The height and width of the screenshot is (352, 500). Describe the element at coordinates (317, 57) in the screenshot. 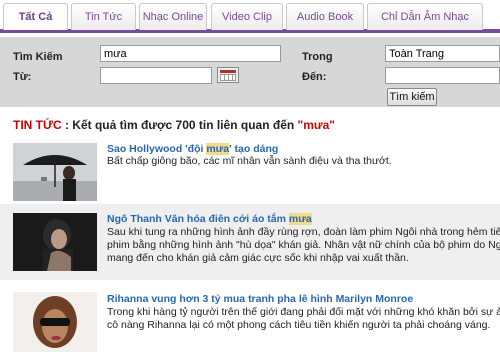

I see `scope-label: Trong` at that location.